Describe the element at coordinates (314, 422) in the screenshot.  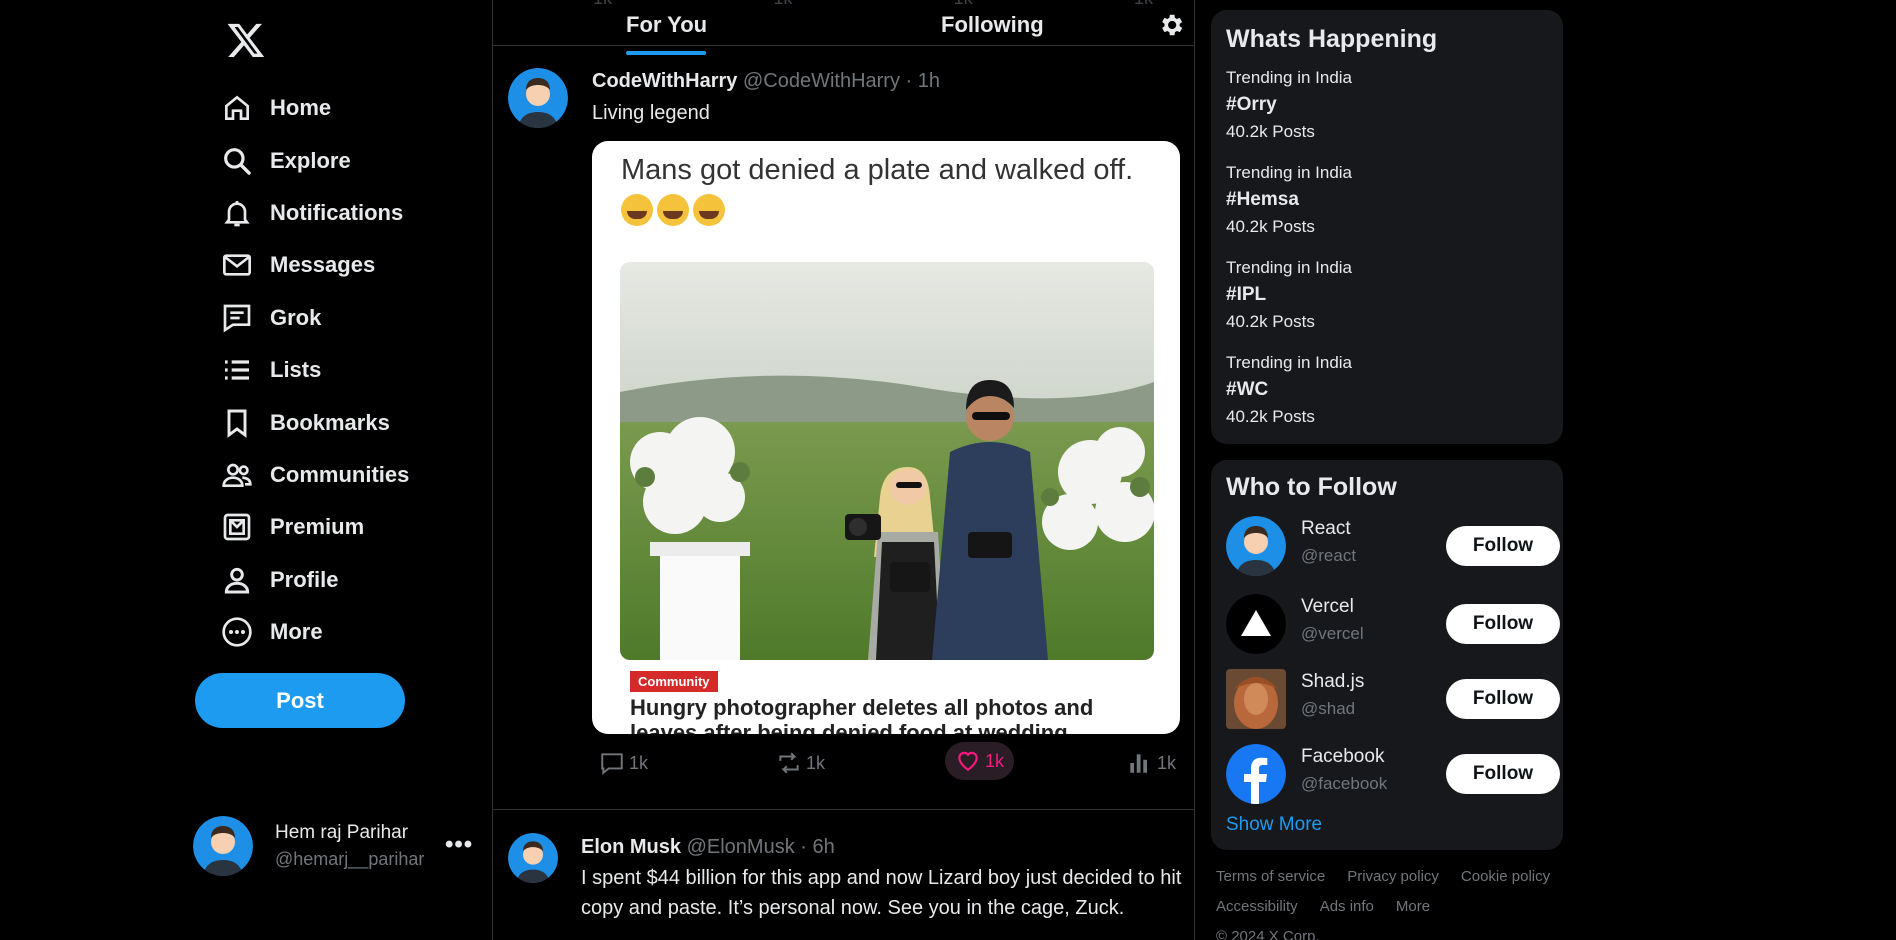
I see `nav-bookmarks: Bookmarks` at that location.